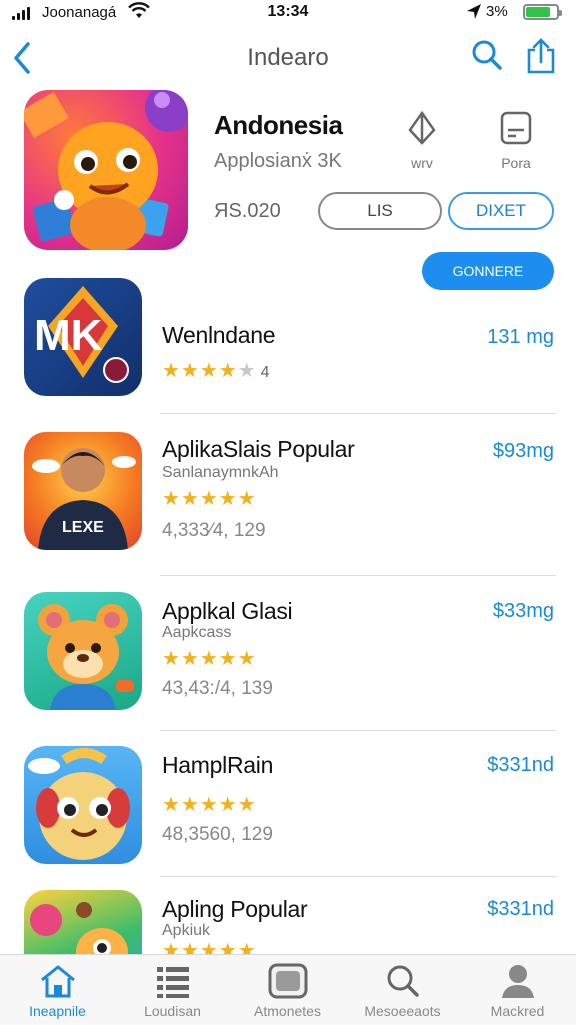 The width and height of the screenshot is (576, 1025). I want to click on app-meta: 48,3560, 129, so click(217, 834).